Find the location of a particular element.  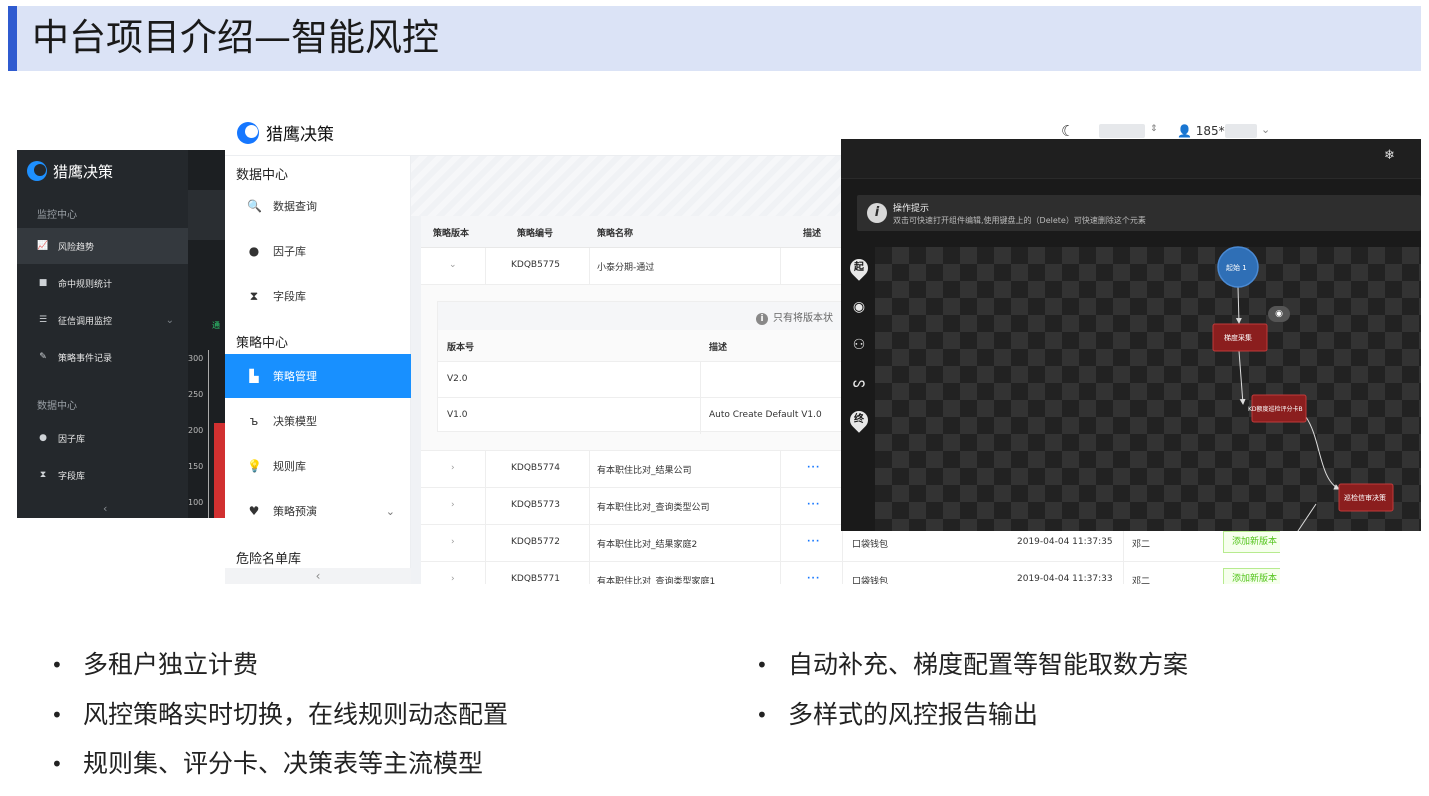

version-desc: Auto Create Default V1.0 is located at coordinates (765, 415).